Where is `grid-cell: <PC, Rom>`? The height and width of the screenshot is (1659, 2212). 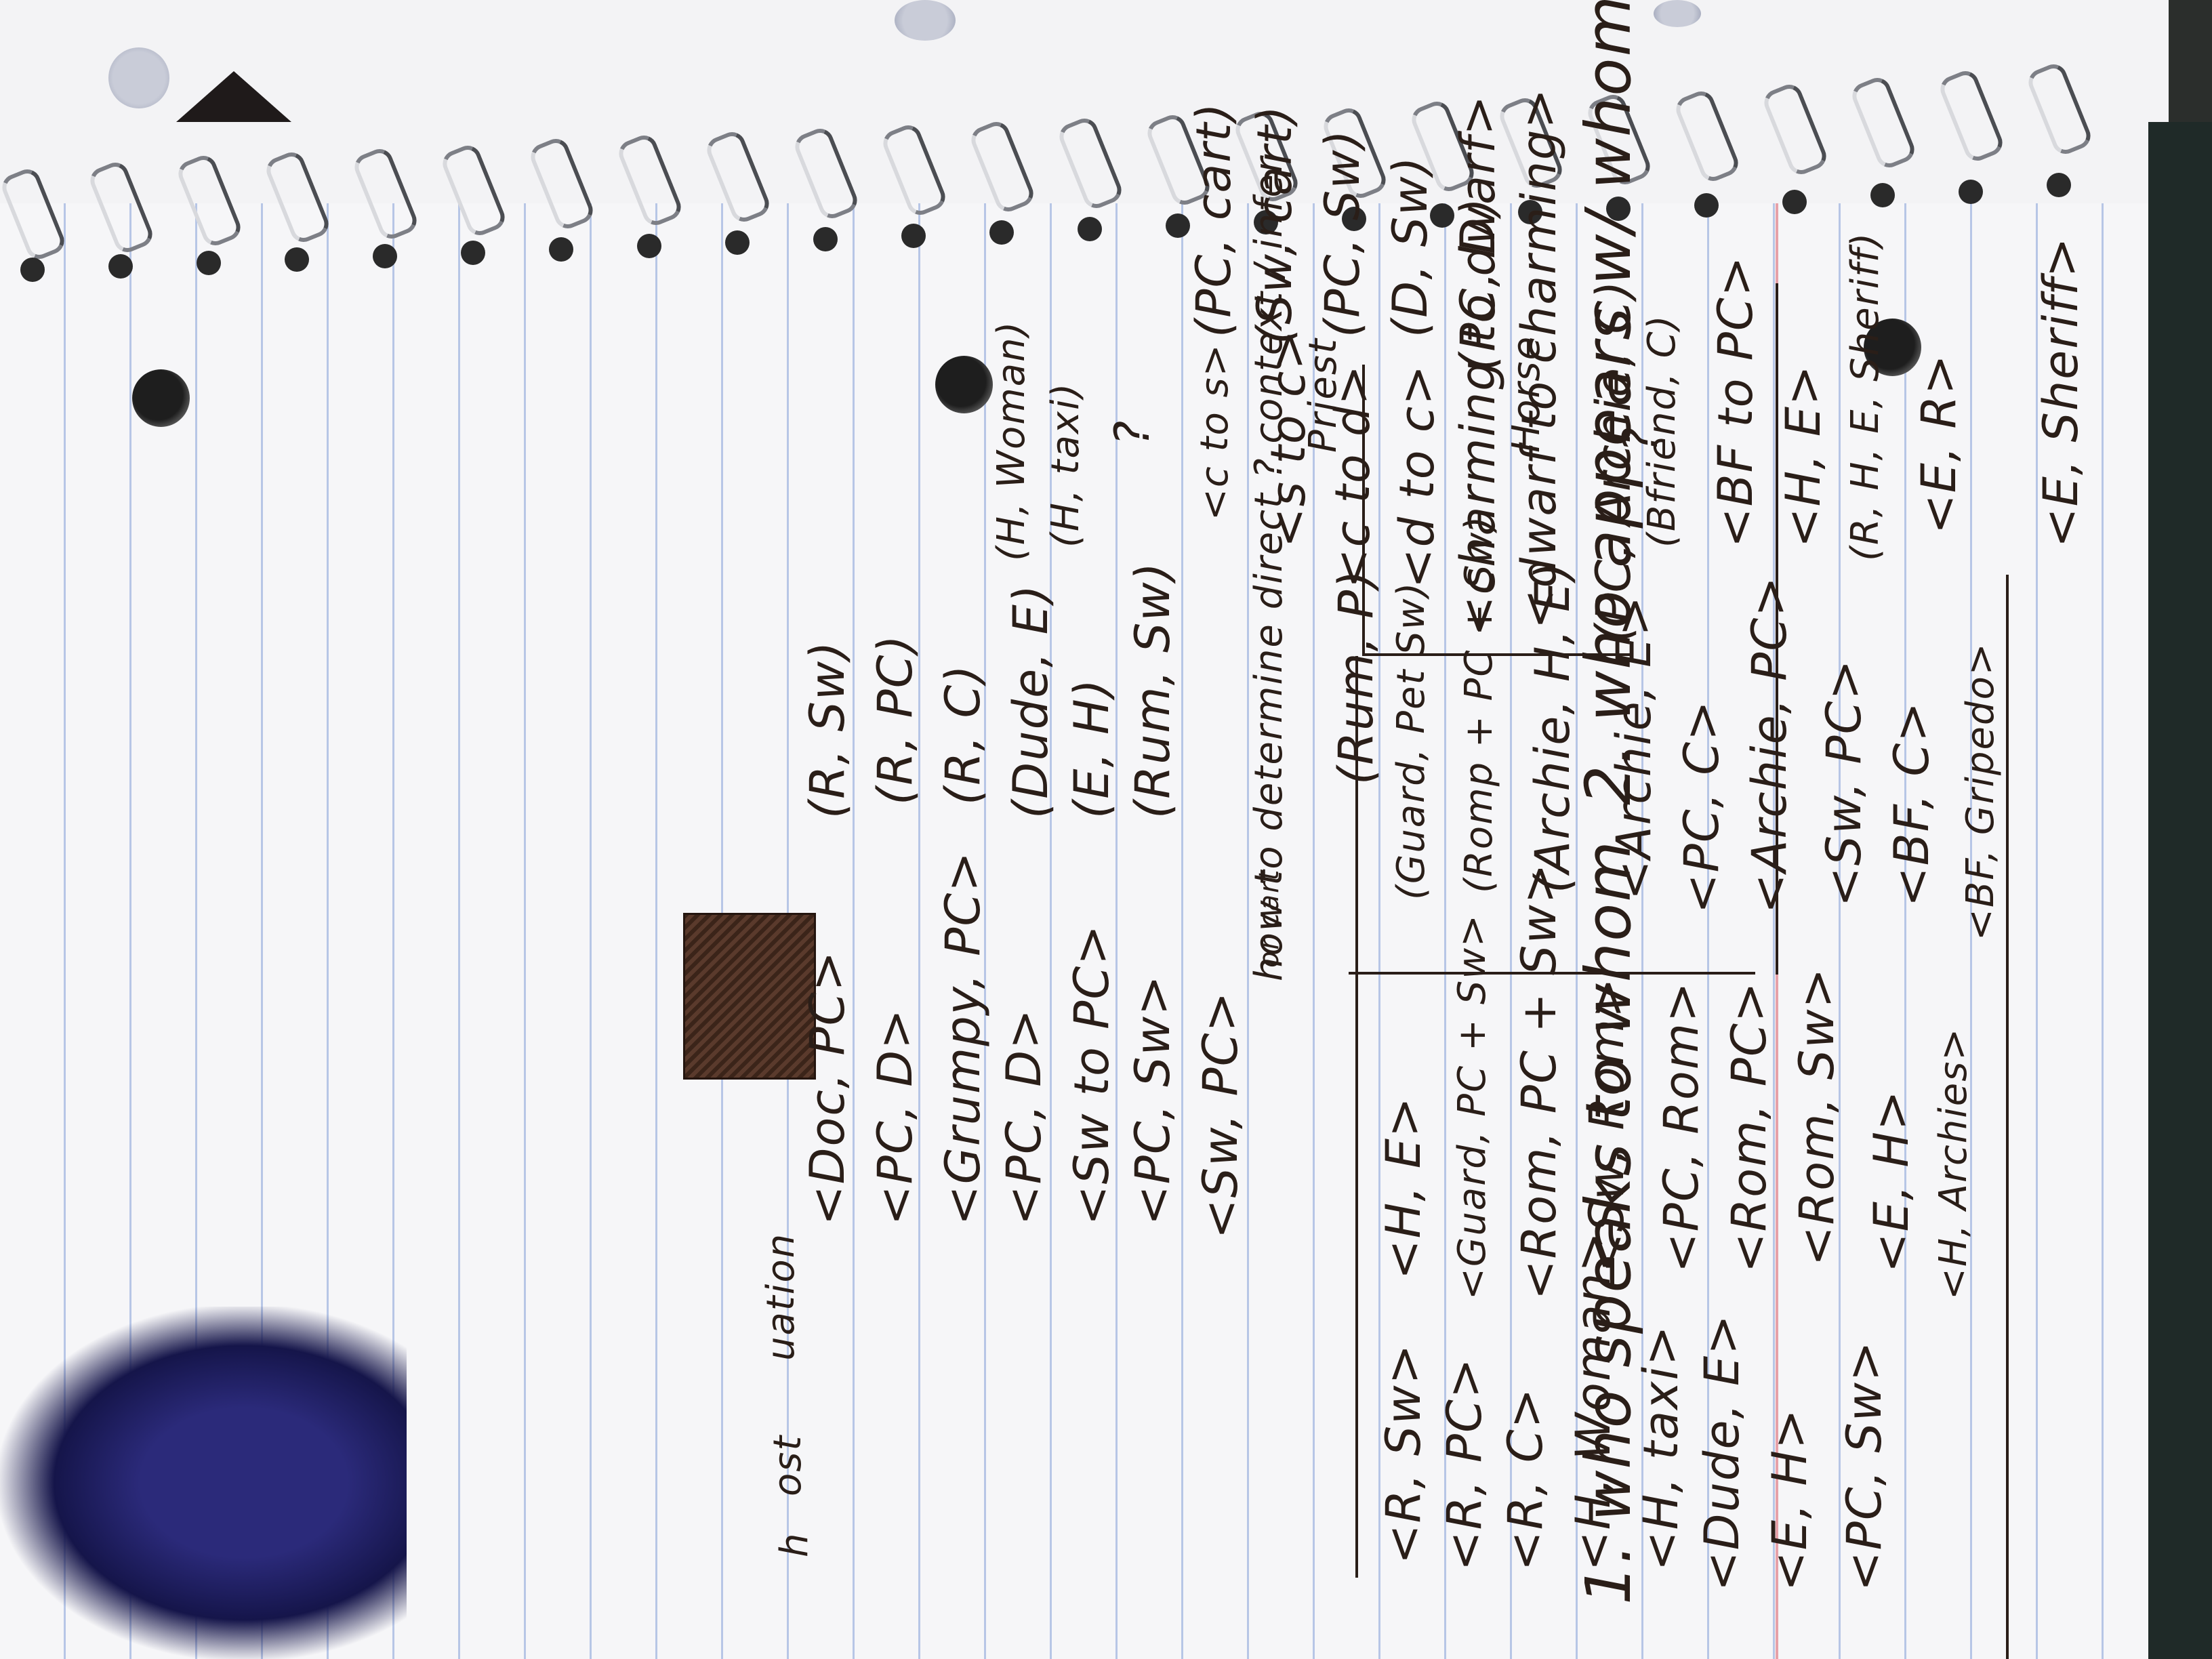 grid-cell: <PC, Rom> is located at coordinates (1682, 1127).